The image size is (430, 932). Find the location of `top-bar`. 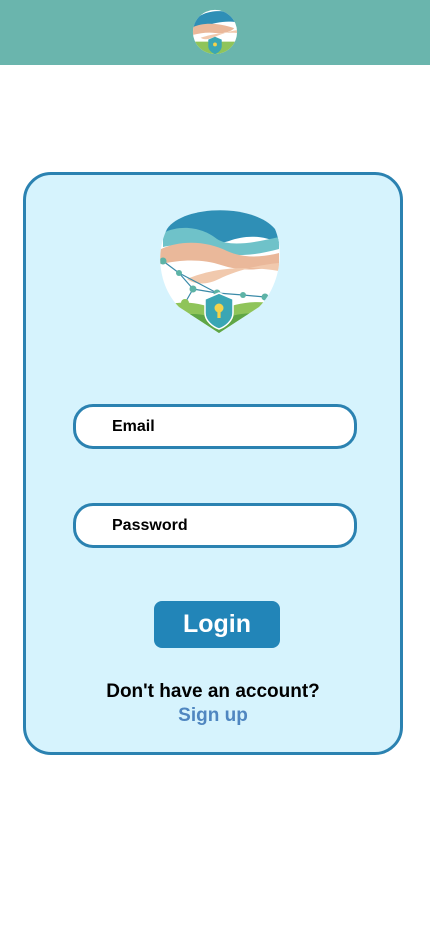

top-bar is located at coordinates (215, 32).